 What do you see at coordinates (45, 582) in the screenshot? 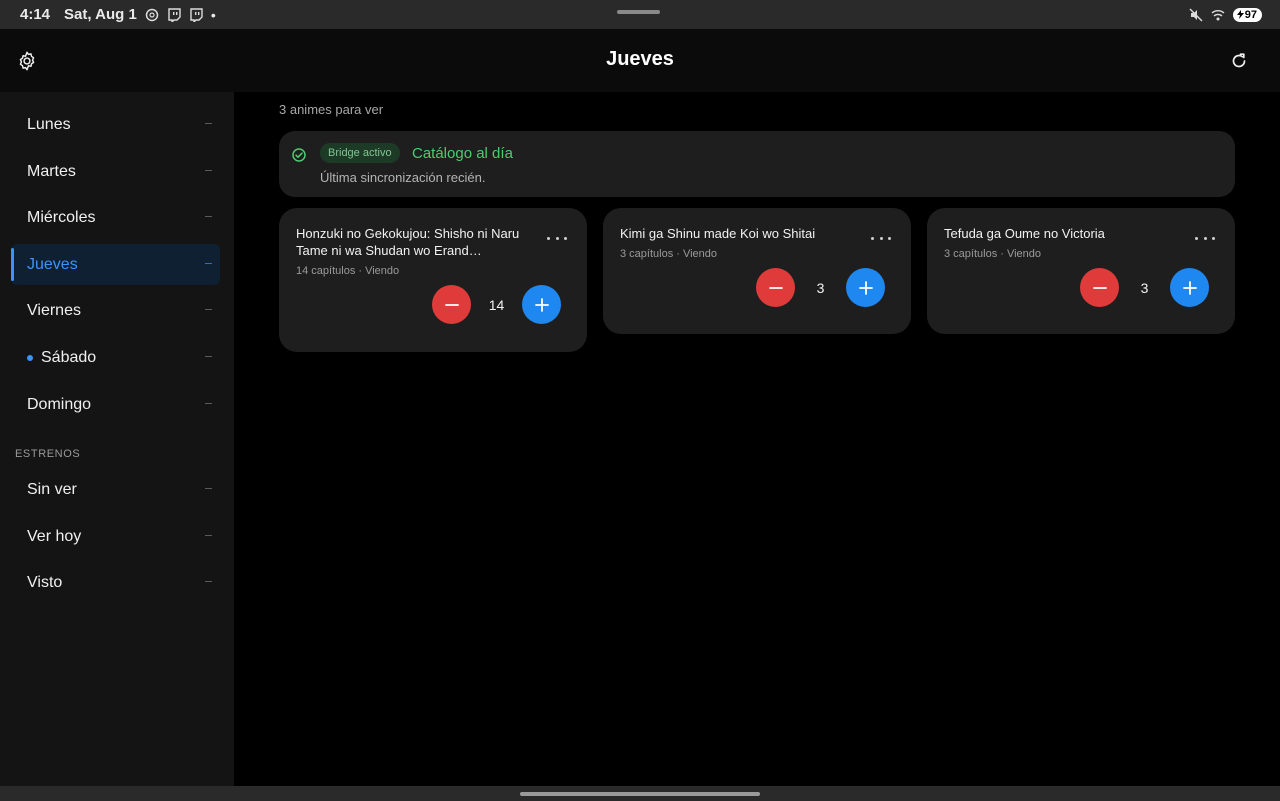
I see `sidebar-item-label: Visto` at bounding box center [45, 582].